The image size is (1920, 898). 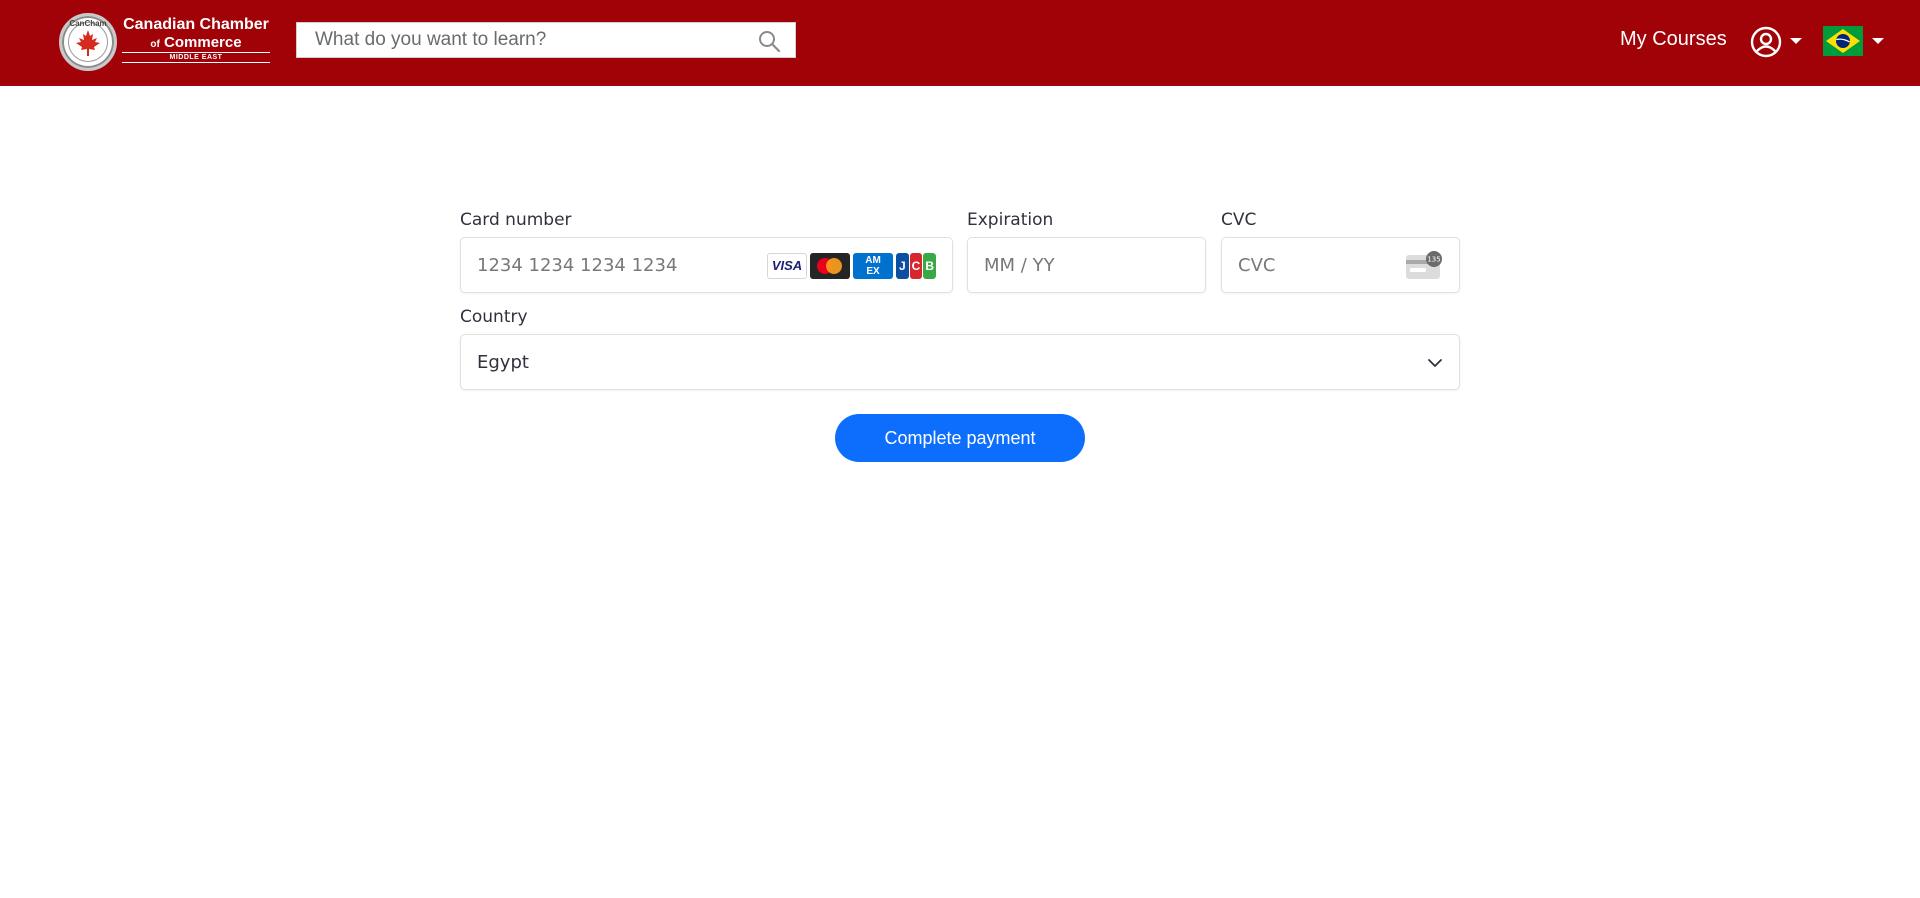 What do you see at coordinates (830, 266) in the screenshot?
I see `mastercard-icon` at bounding box center [830, 266].